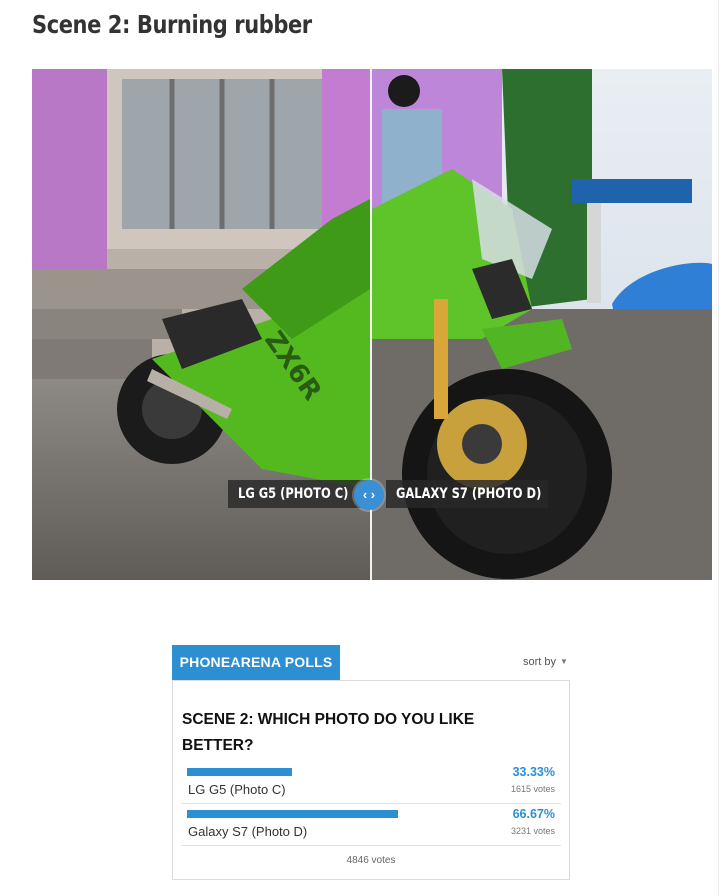 The image size is (721, 896). Describe the element at coordinates (564, 661) in the screenshot. I see `caret-down-icon: ▼` at that location.